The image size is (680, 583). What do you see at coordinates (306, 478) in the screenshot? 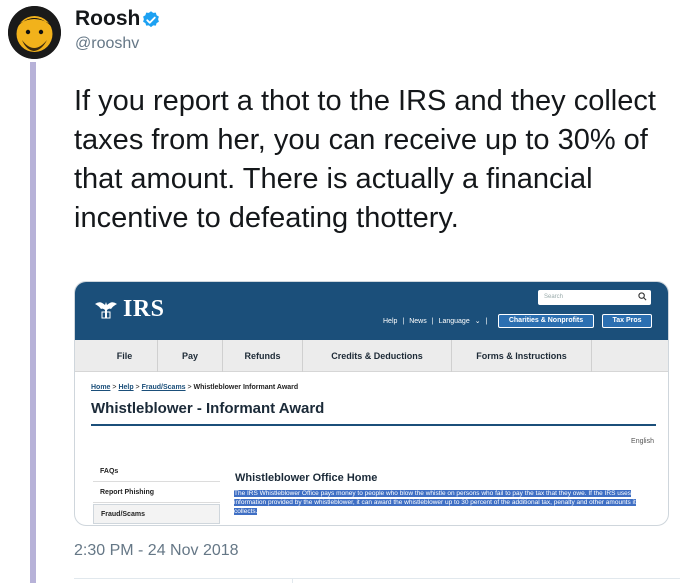
I see `section-title: Whistleblower Office Home` at bounding box center [306, 478].